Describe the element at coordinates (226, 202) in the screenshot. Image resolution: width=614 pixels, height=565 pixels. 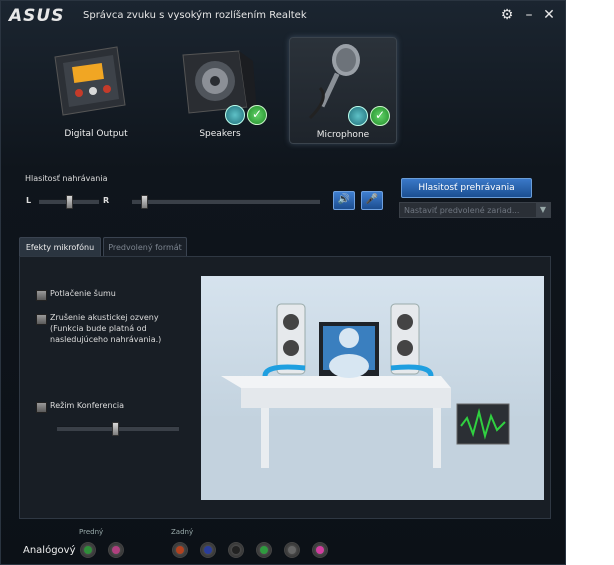
I see `recording-volume-slider` at that location.